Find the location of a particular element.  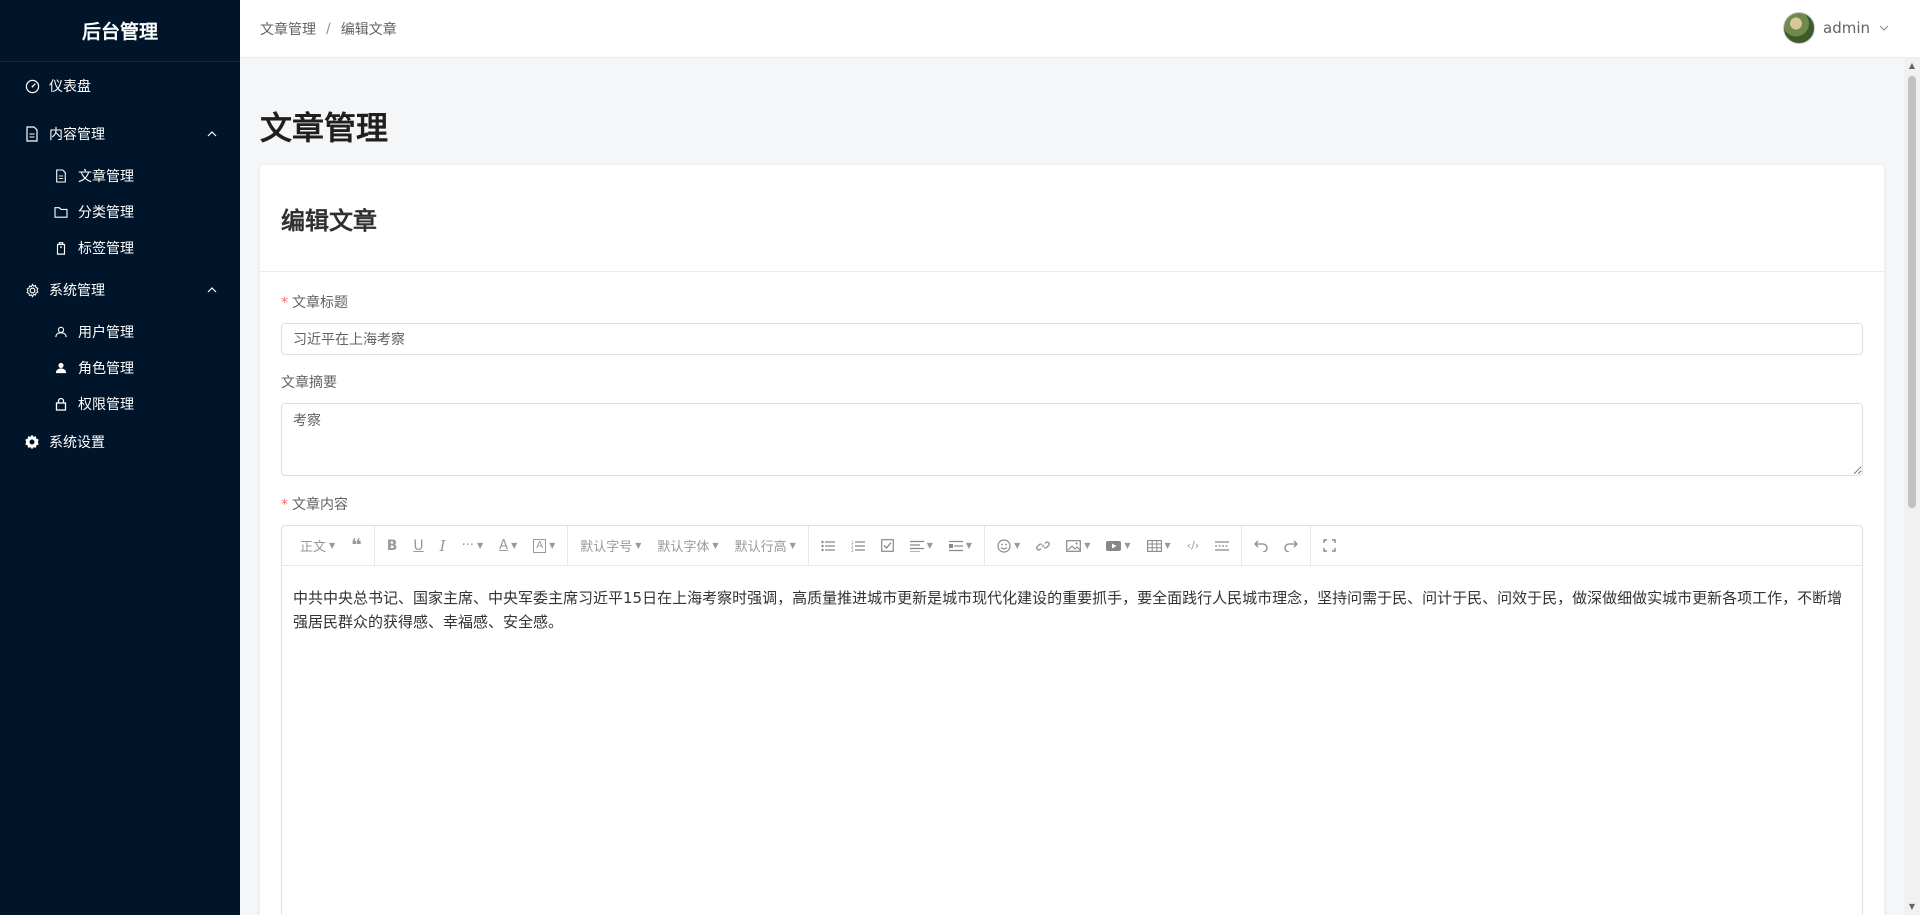

emoji-button: ▼ is located at coordinates (1008, 546).